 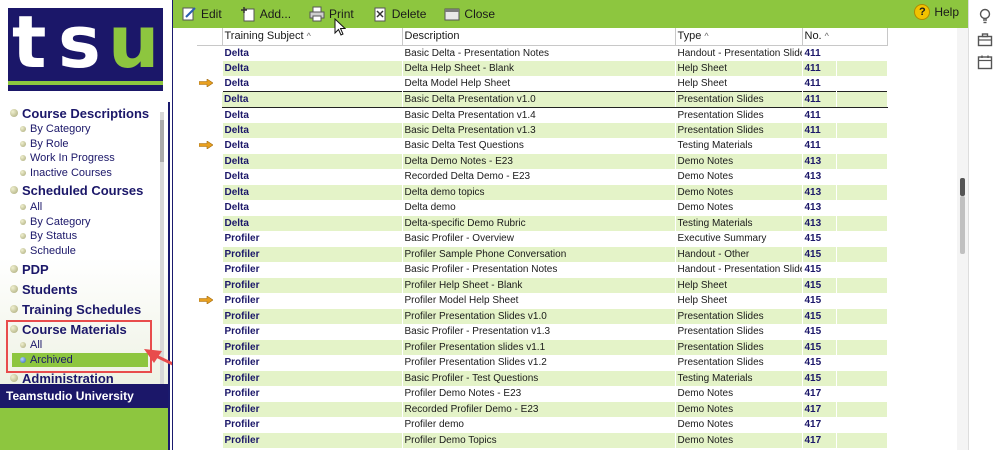 What do you see at coordinates (67, 158) in the screenshot?
I see `nav-cd-work-in-progress: Work In Progress` at bounding box center [67, 158].